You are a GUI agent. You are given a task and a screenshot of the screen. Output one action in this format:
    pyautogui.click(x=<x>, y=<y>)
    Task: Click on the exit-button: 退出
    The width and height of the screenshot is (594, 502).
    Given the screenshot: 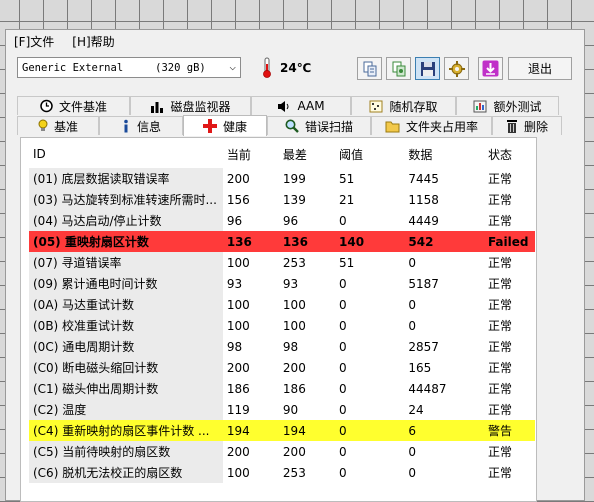 What is the action you would take?
    pyautogui.click(x=540, y=68)
    